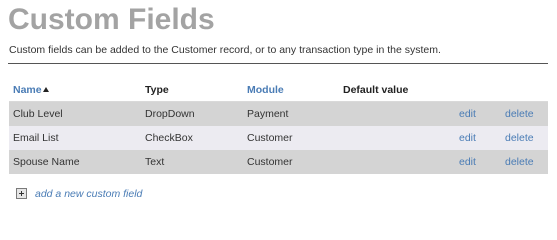 The width and height of the screenshot is (557, 240). Describe the element at coordinates (46, 162) in the screenshot. I see `field-name: Spouse Name` at that location.